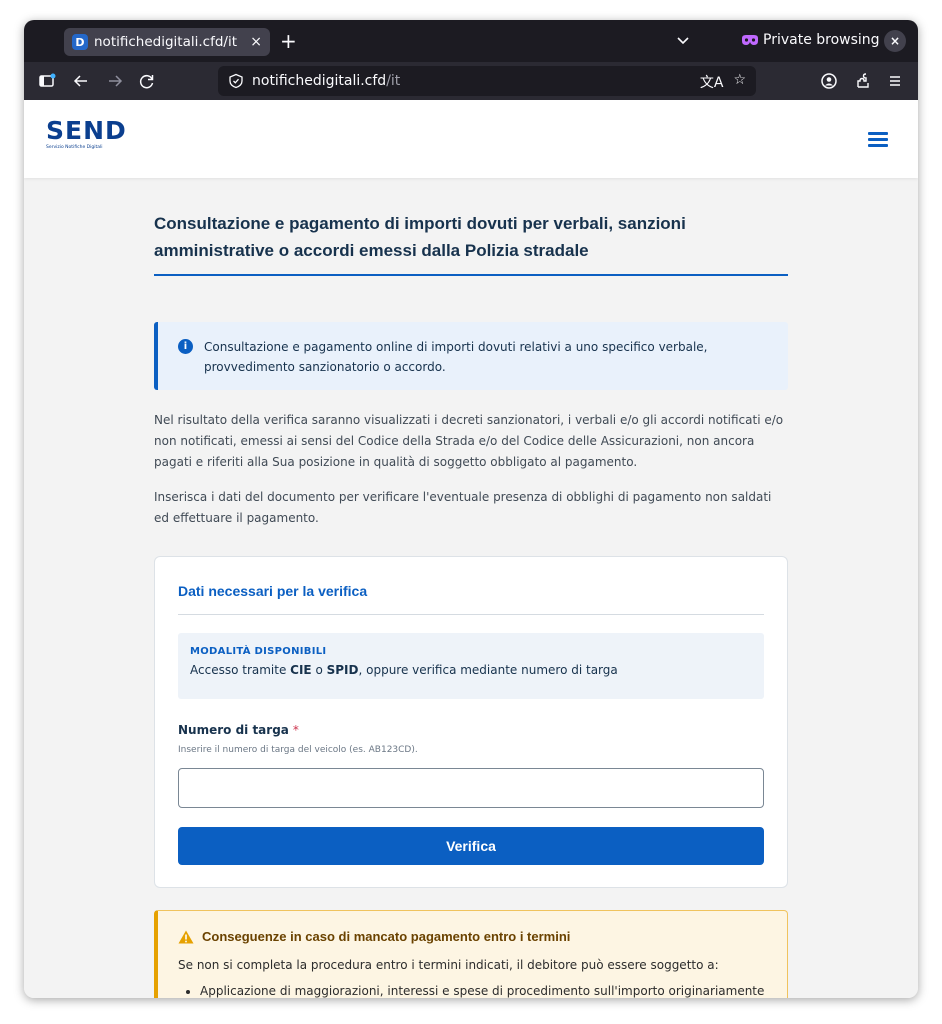 This screenshot has width=942, height=1024. What do you see at coordinates (712, 82) in the screenshot?
I see `translate-icon: 文A` at bounding box center [712, 82].